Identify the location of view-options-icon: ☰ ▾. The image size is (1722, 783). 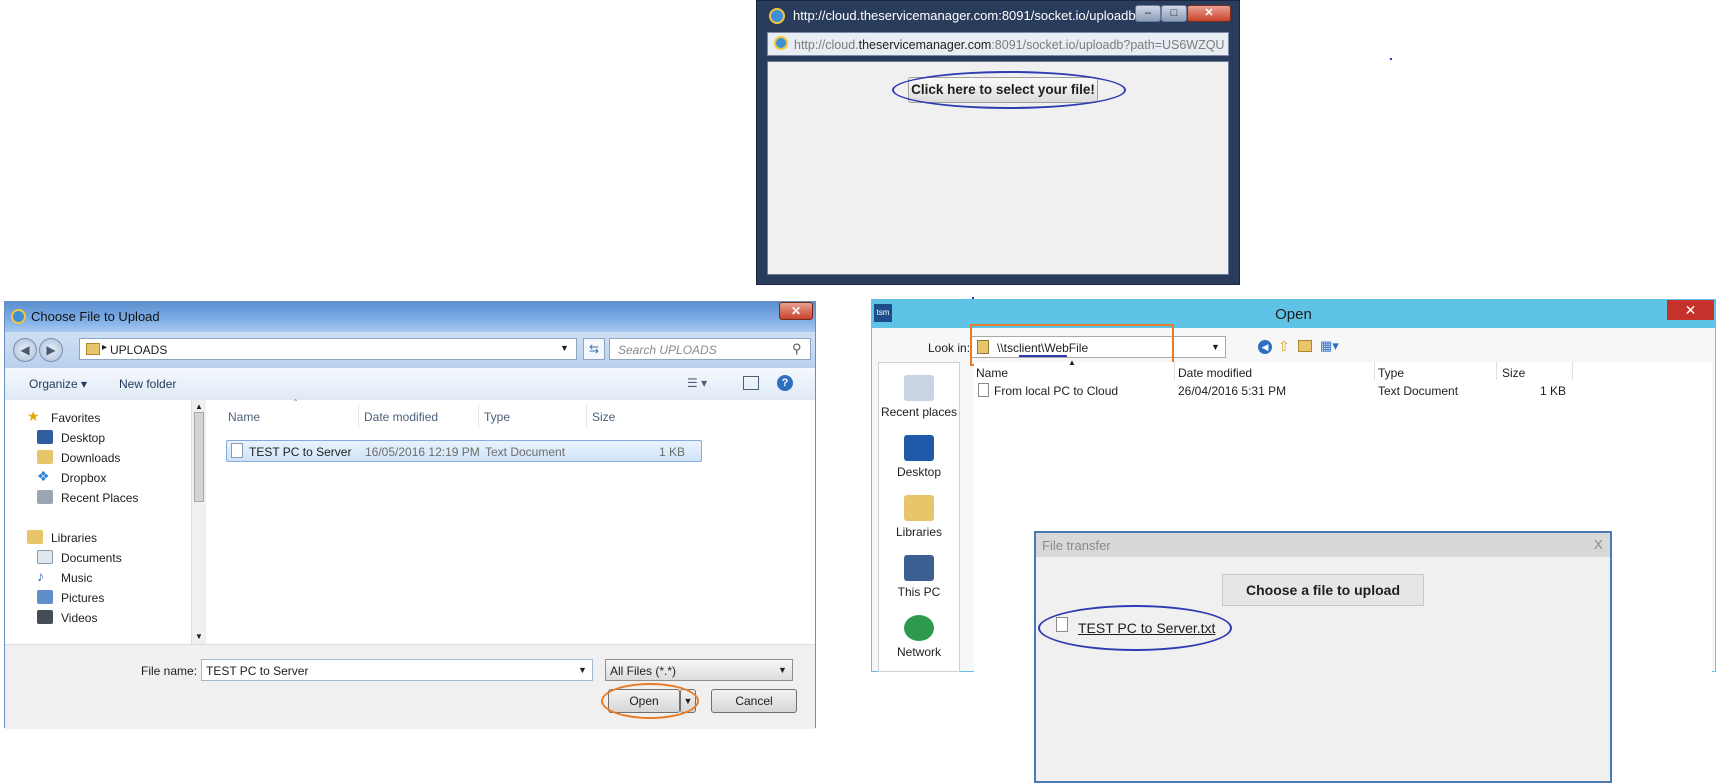
(697, 383).